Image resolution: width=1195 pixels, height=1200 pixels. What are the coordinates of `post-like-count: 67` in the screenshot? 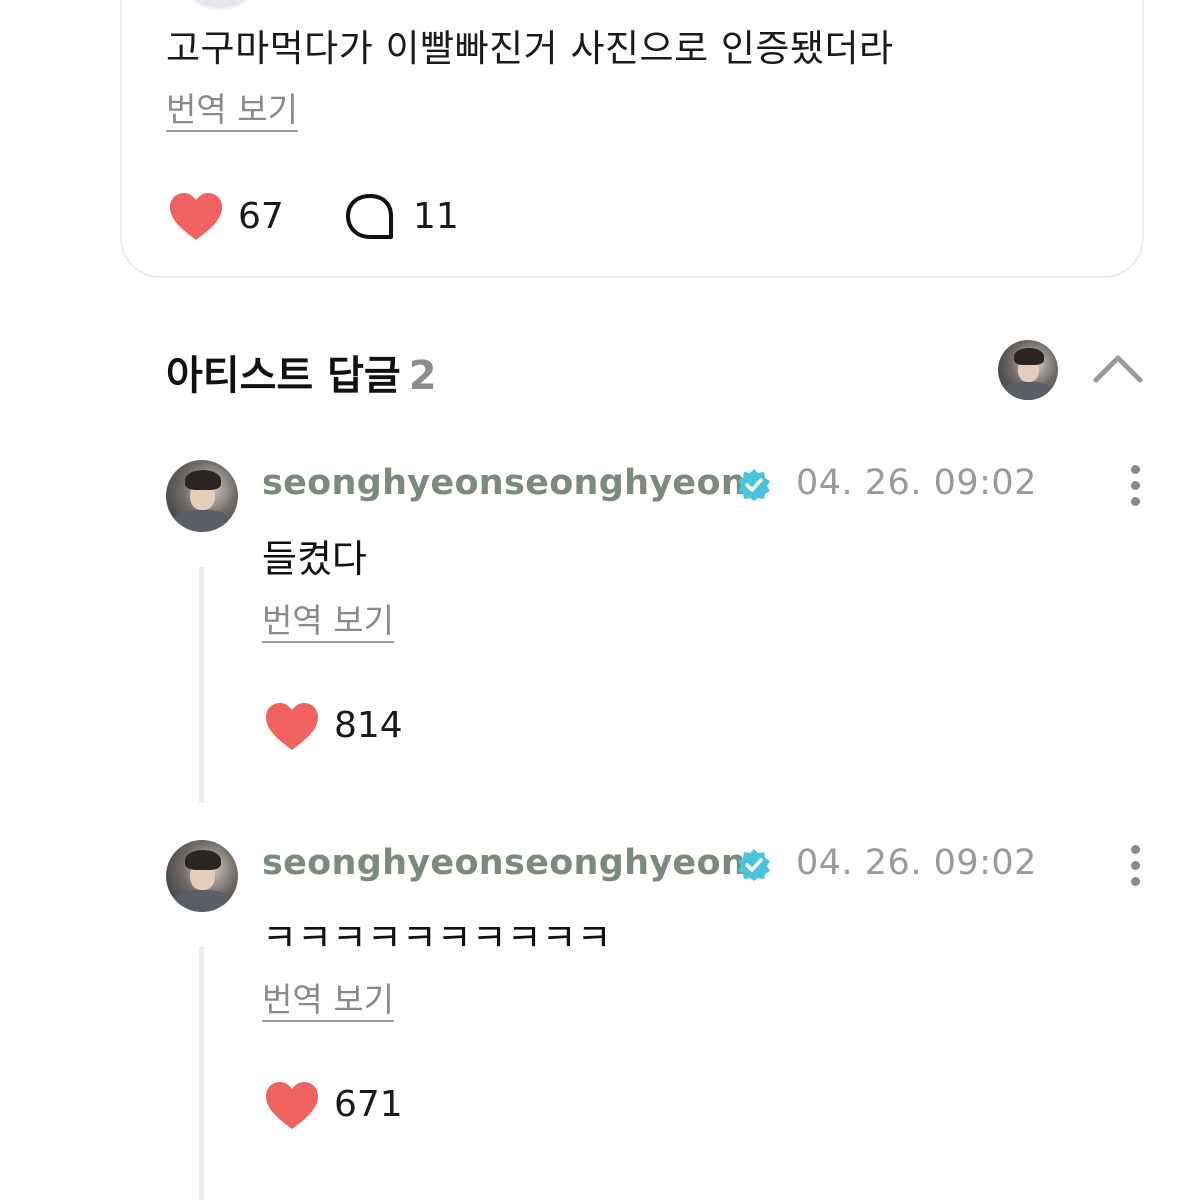 It's located at (261, 216).